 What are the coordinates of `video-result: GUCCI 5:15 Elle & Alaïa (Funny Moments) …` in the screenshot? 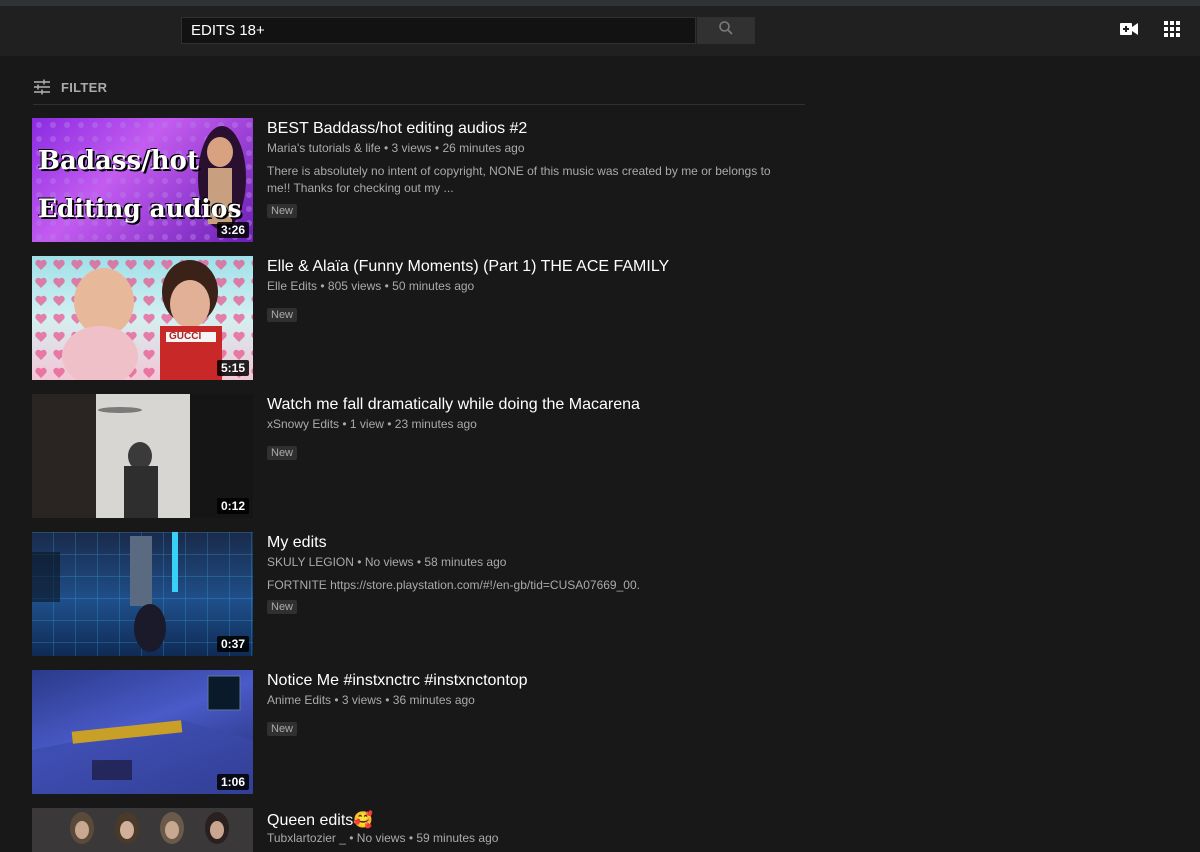 It's located at (422, 318).